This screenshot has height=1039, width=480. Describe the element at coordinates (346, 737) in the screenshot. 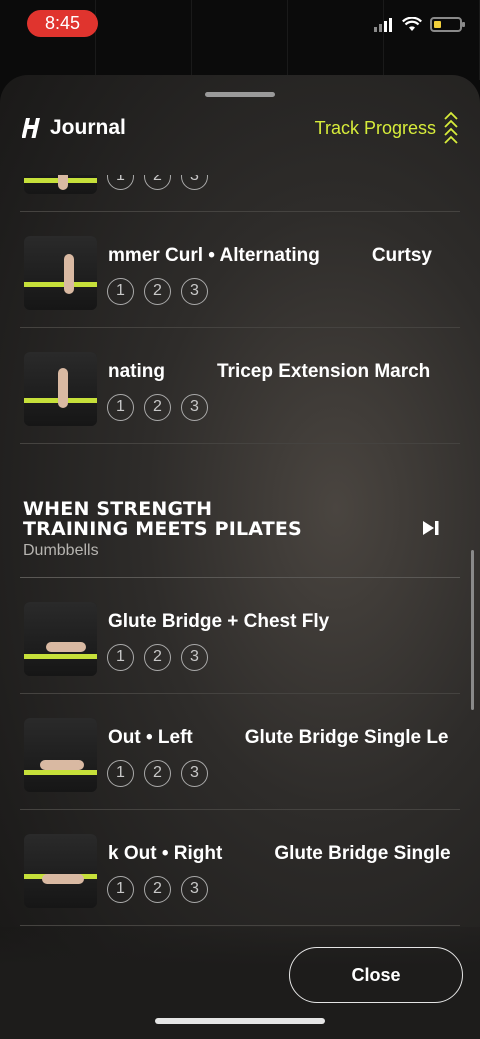

I see `next-exercise-name: Glute Bridge Single Le` at that location.